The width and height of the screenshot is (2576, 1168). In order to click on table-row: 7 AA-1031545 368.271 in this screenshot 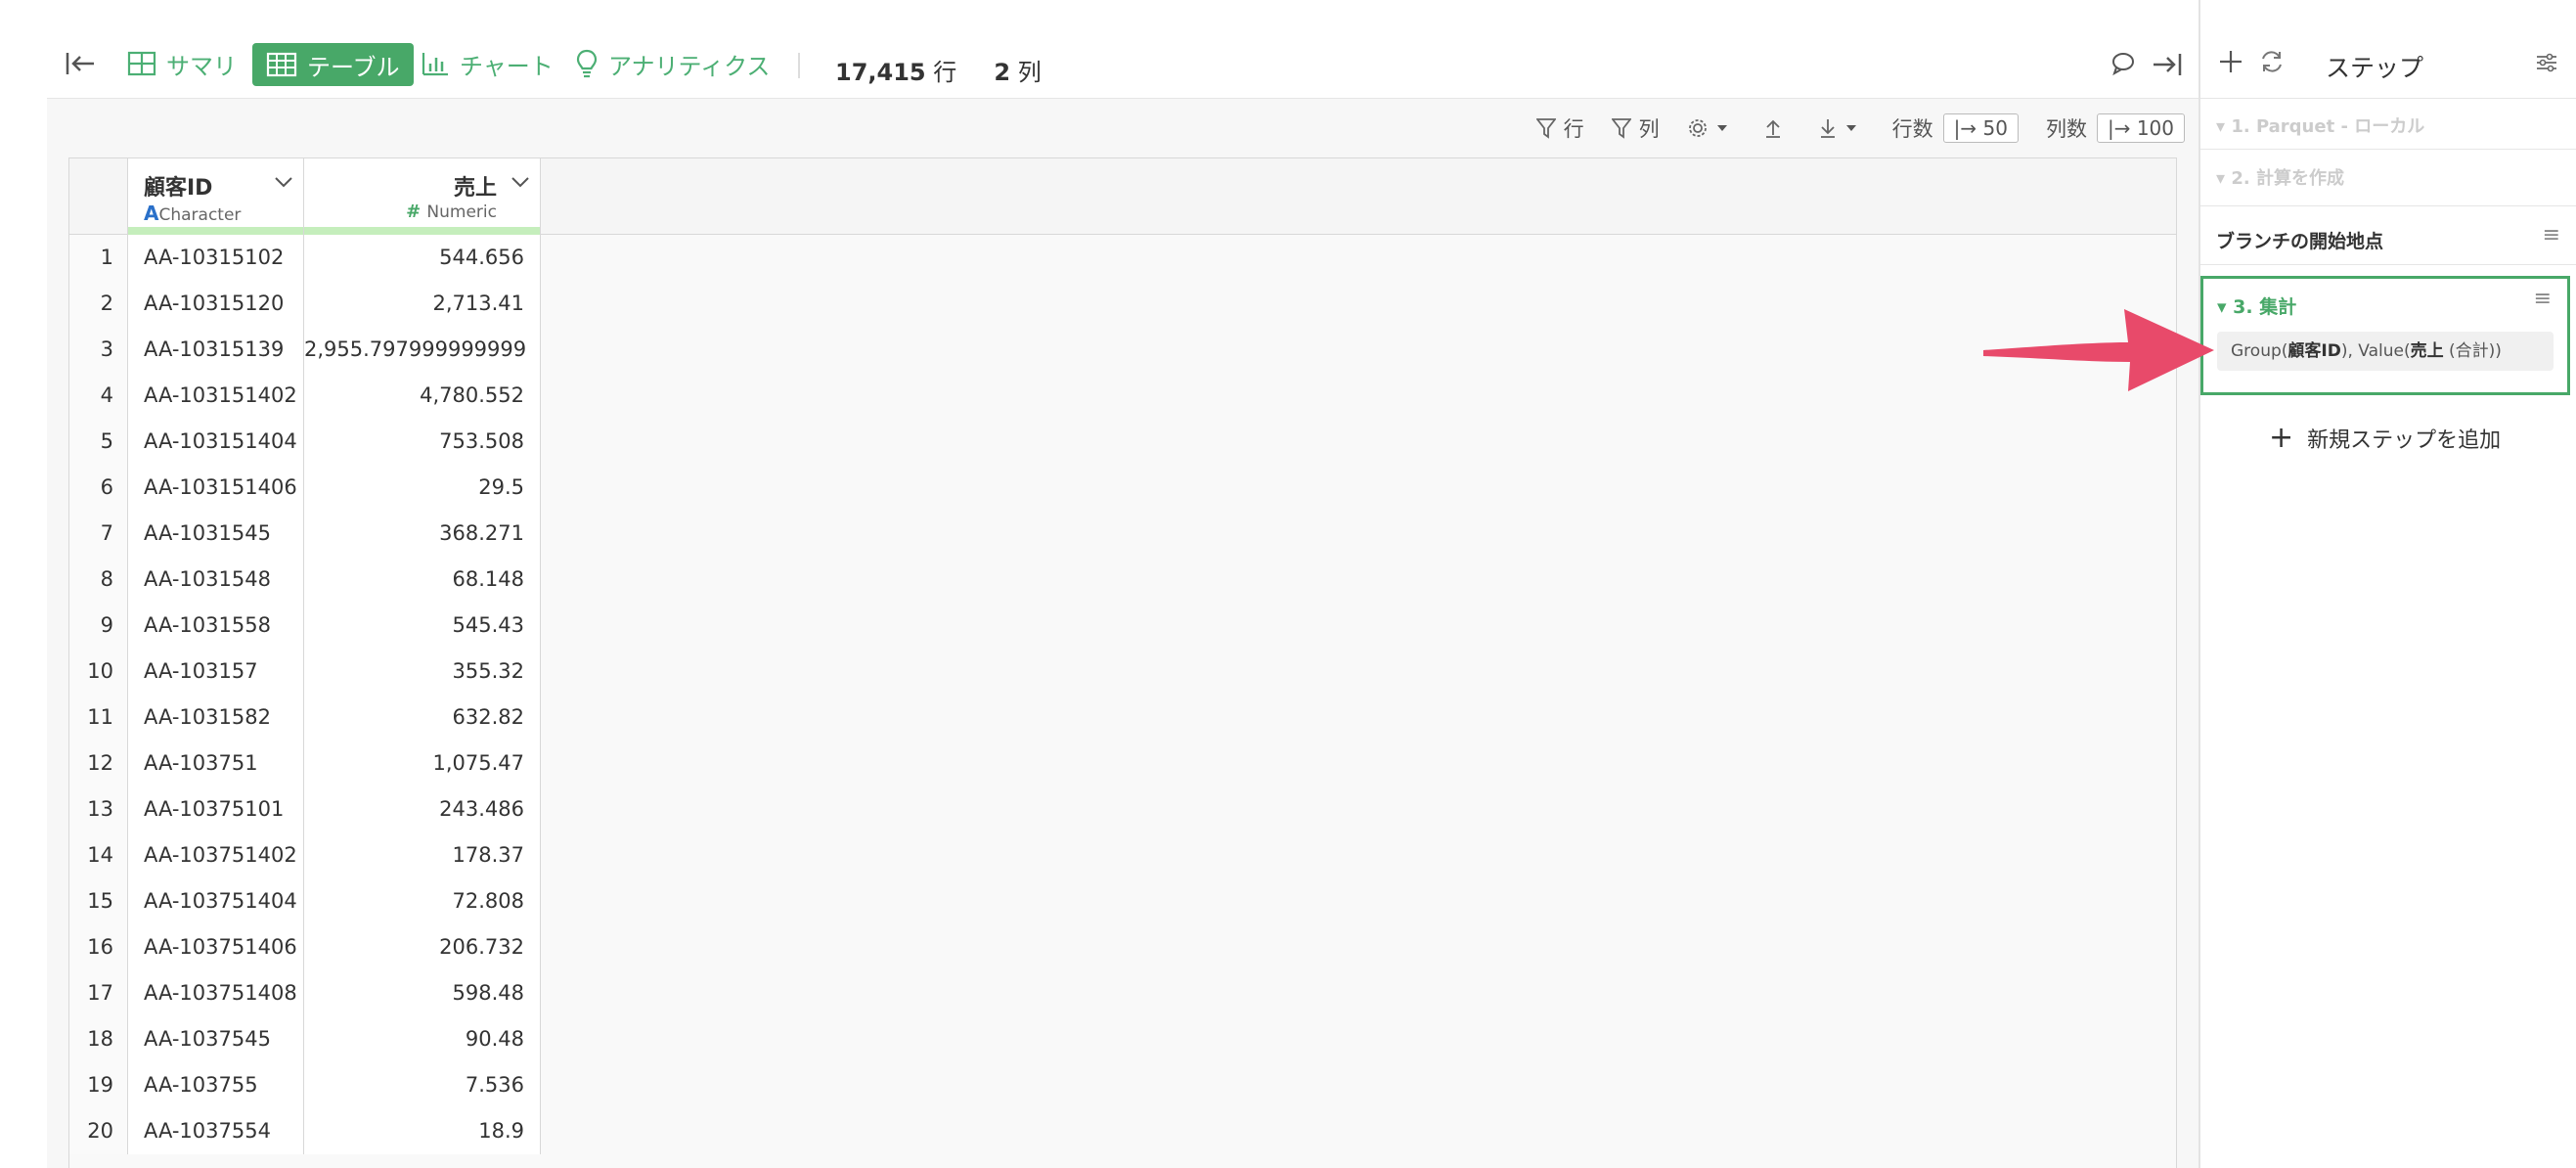, I will do `click(305, 534)`.